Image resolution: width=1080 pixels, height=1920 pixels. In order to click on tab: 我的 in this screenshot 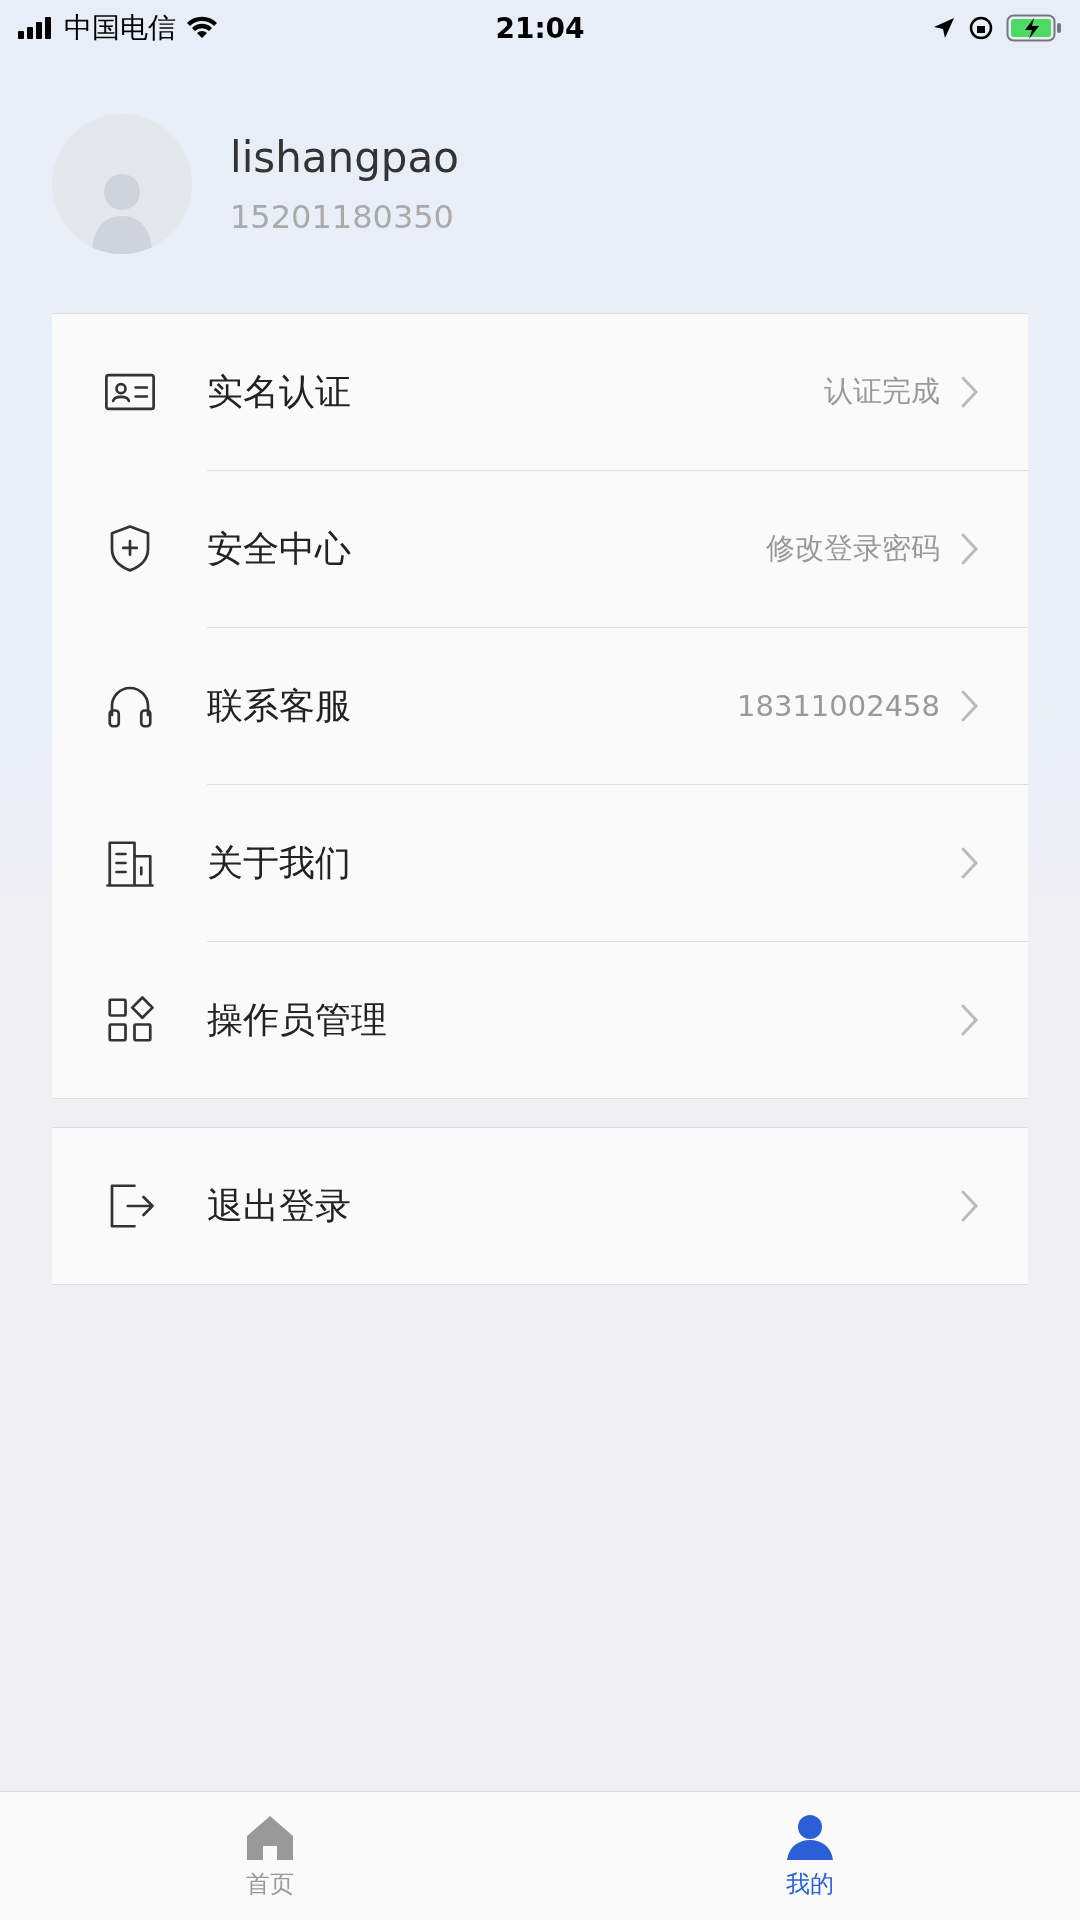, I will do `click(810, 1856)`.